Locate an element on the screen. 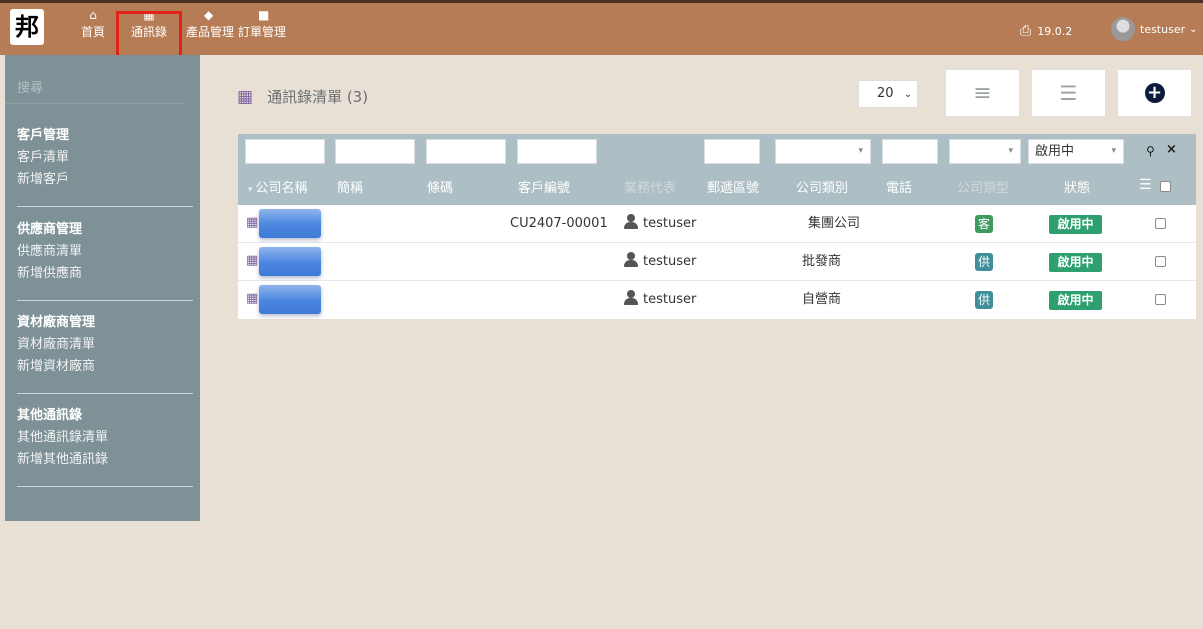  sidebar-link-add-supplier: 新增供應商 is located at coordinates (102, 274).